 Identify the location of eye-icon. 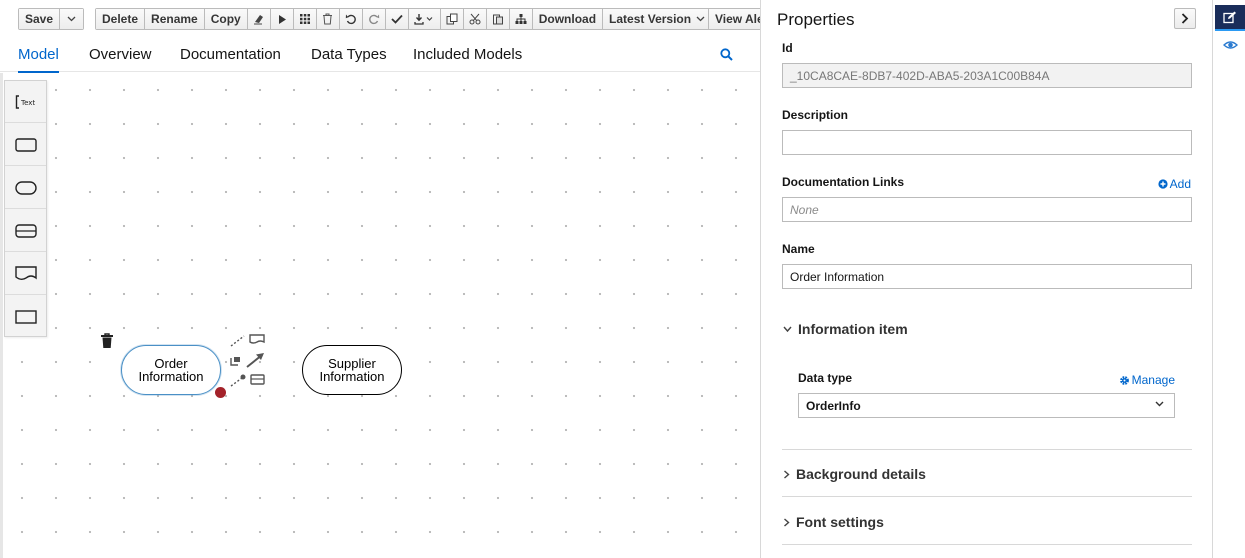
(1230, 45).